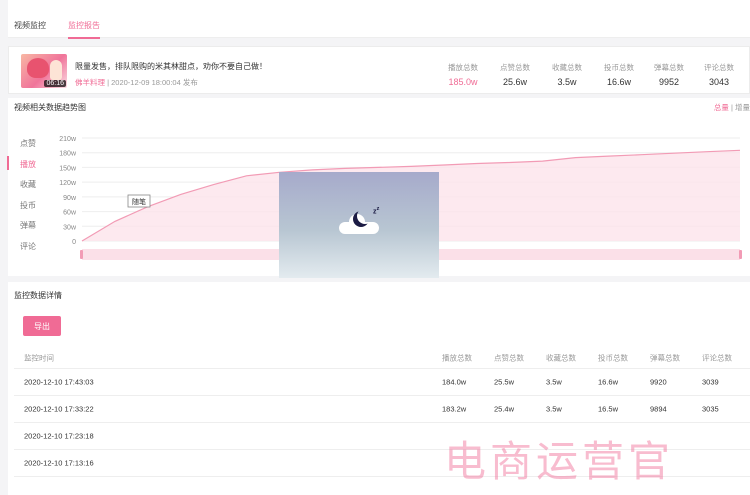  What do you see at coordinates (669, 67) in the screenshot?
I see `stat-label: 弹幕总数` at bounding box center [669, 67].